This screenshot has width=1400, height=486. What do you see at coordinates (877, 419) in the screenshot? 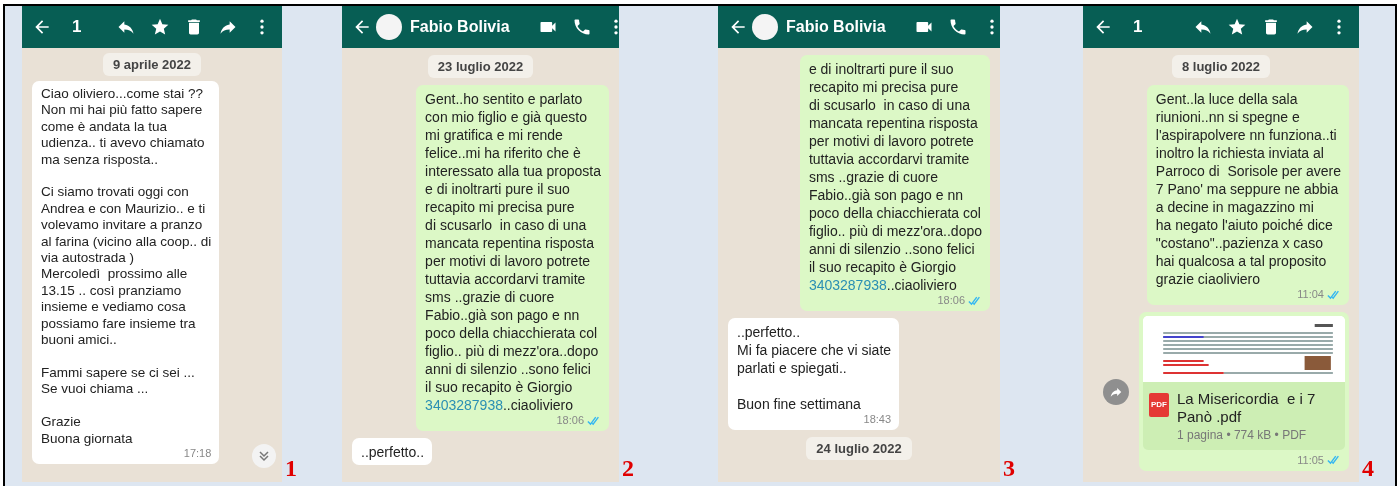
I see `message-time: 18:43` at bounding box center [877, 419].